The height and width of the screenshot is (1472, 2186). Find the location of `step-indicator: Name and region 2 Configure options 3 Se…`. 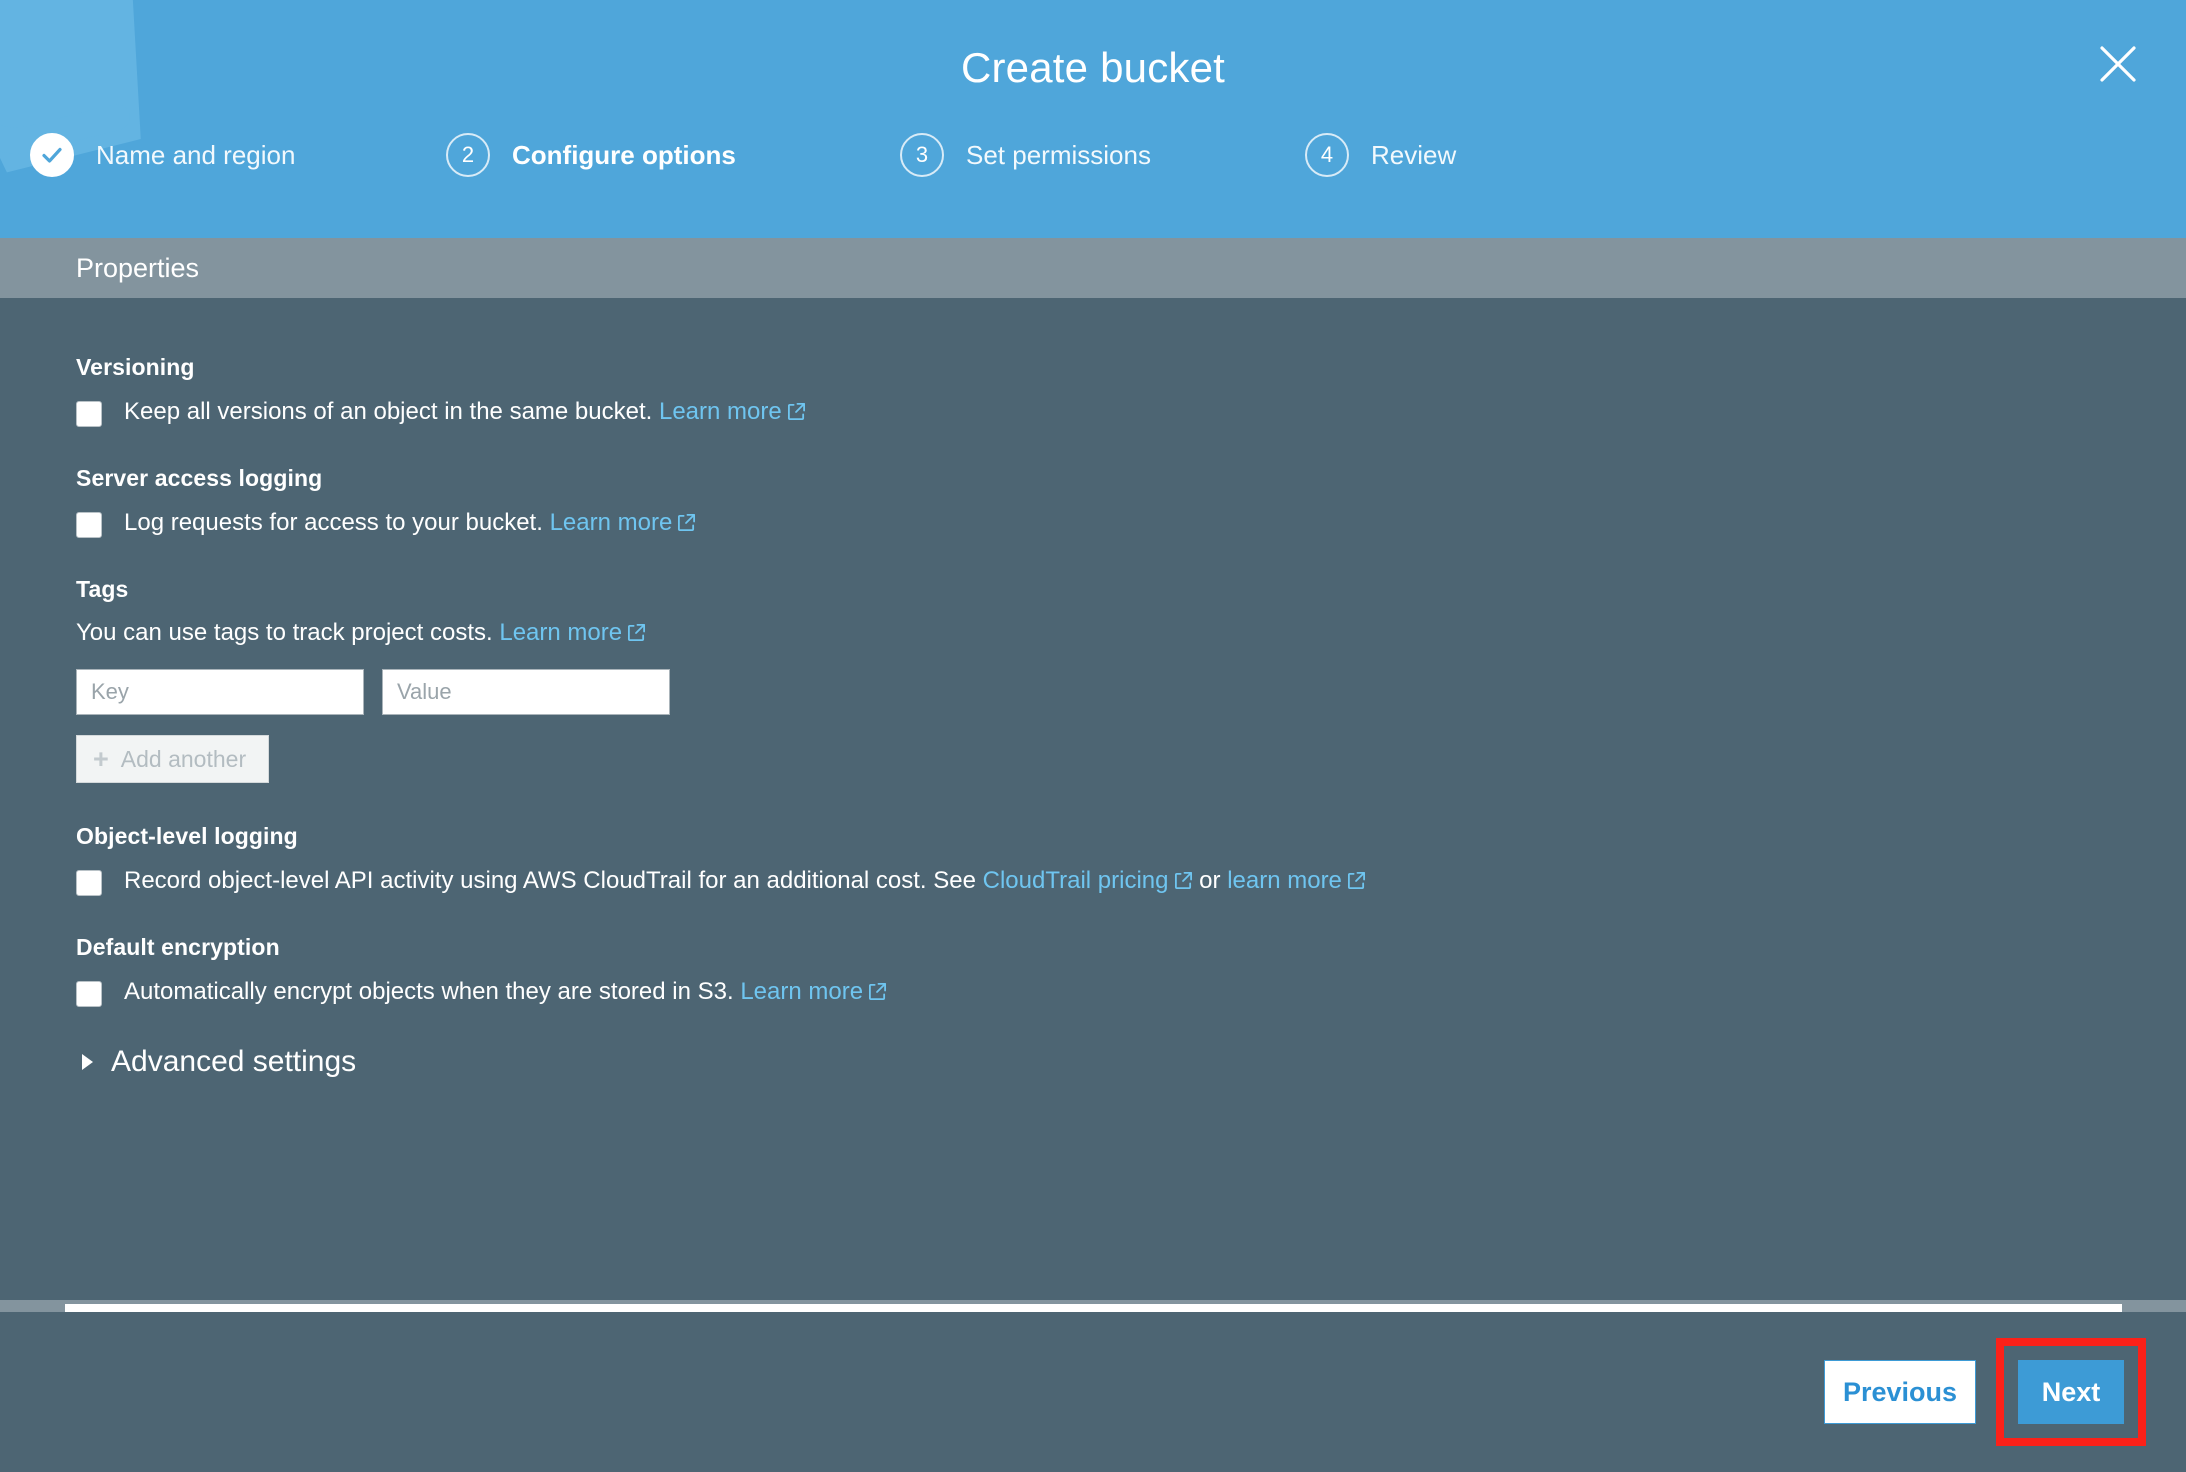

step-indicator: Name and region 2 Configure options 3 Se… is located at coordinates (1093, 155).